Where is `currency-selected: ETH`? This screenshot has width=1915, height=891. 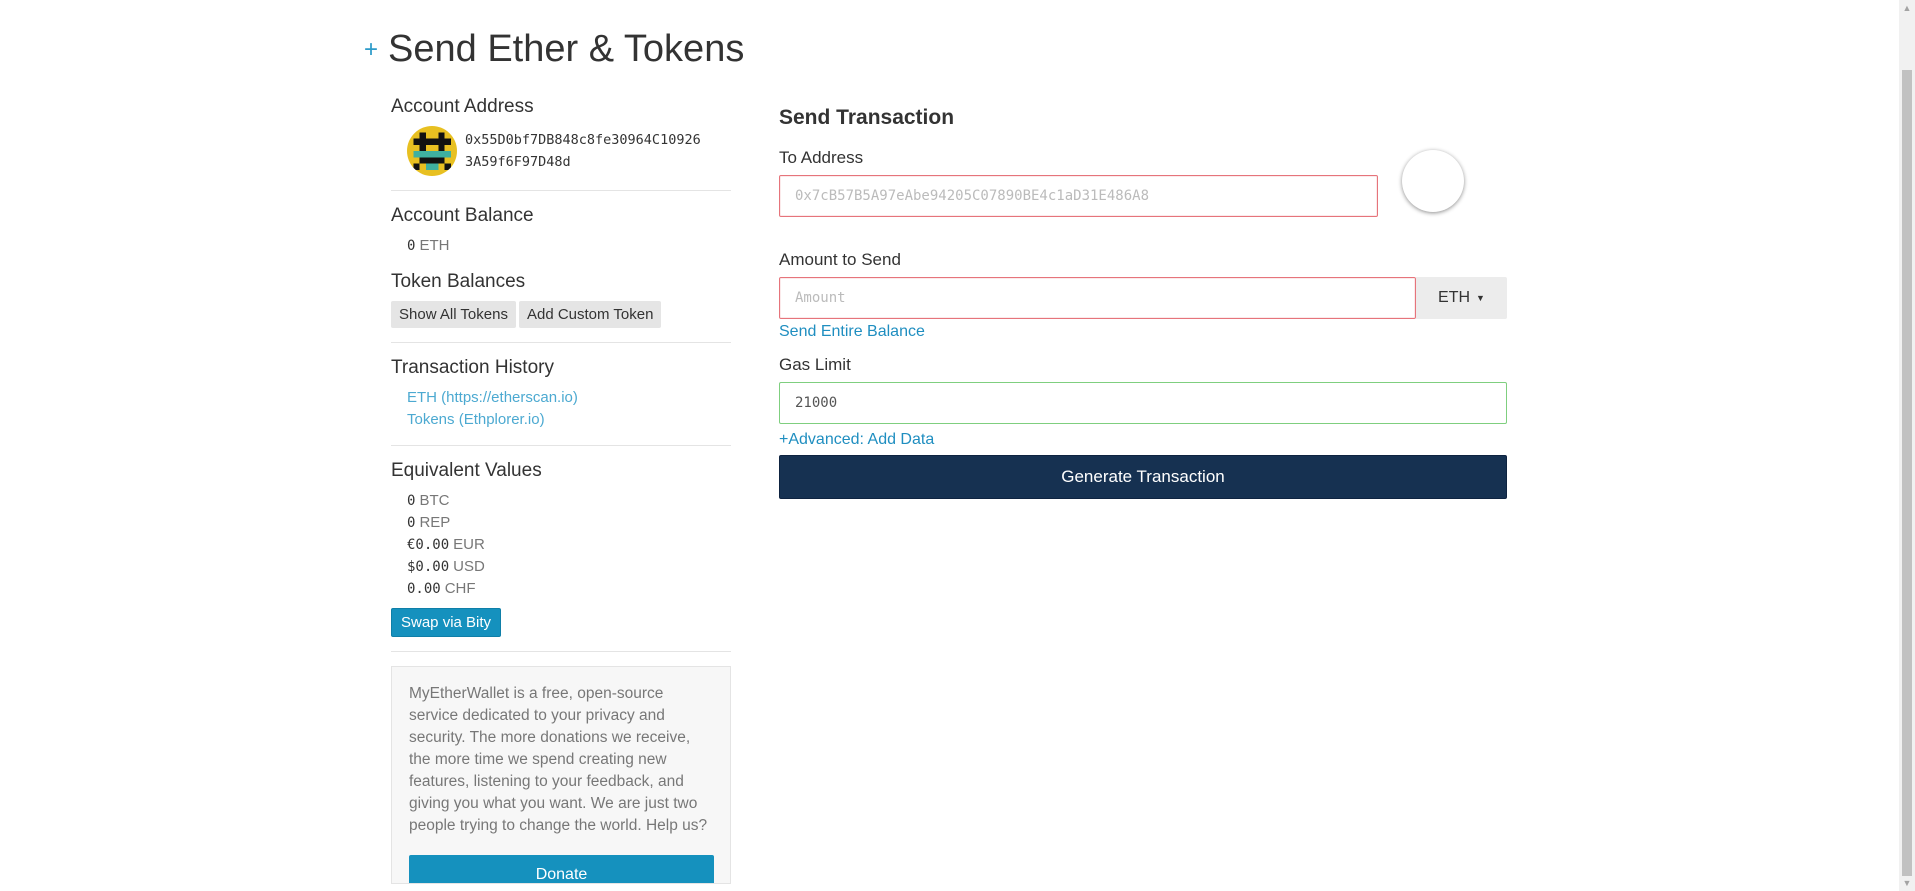 currency-selected: ETH is located at coordinates (1454, 297).